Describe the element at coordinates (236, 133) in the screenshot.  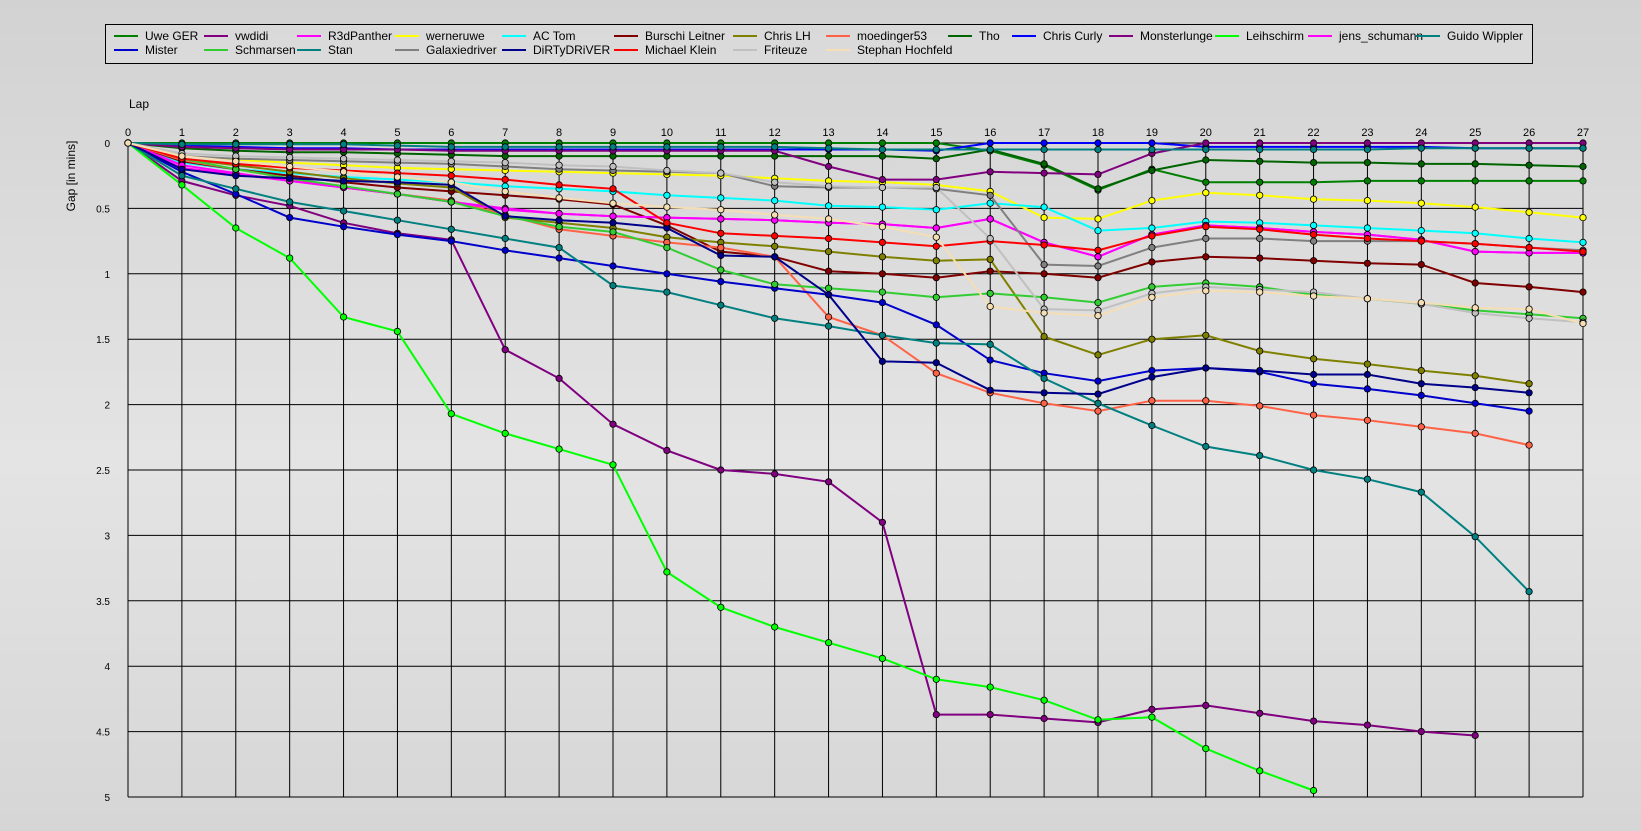
I see `x-tick-label: 2` at that location.